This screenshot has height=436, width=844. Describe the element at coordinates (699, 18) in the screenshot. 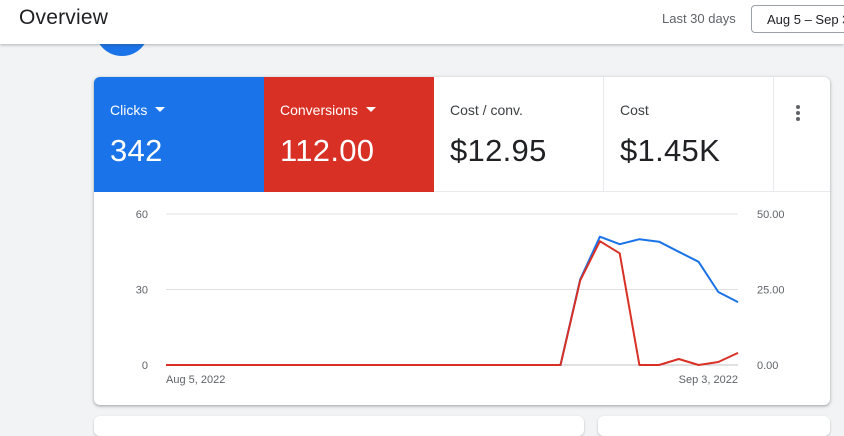

I see `date-range-label: Last 30 days` at that location.